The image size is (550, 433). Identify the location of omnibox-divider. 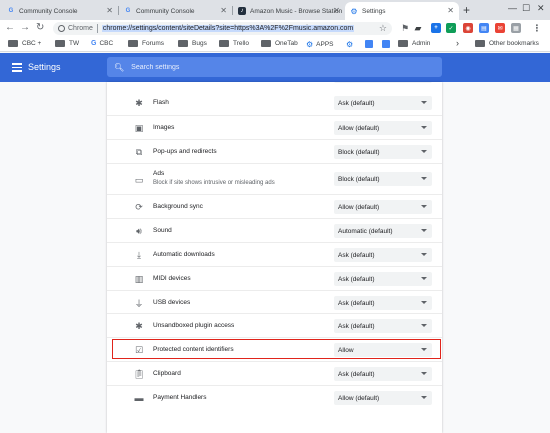
(97, 28).